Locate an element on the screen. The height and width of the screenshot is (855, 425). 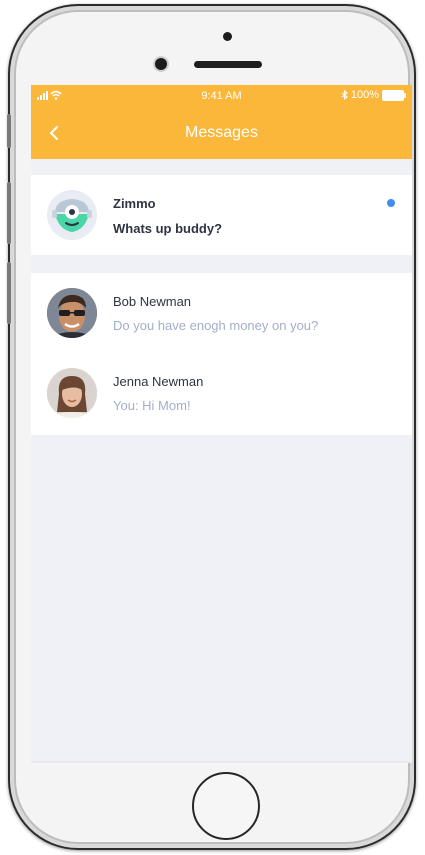
contact-name: Bob Newman is located at coordinates (152, 301).